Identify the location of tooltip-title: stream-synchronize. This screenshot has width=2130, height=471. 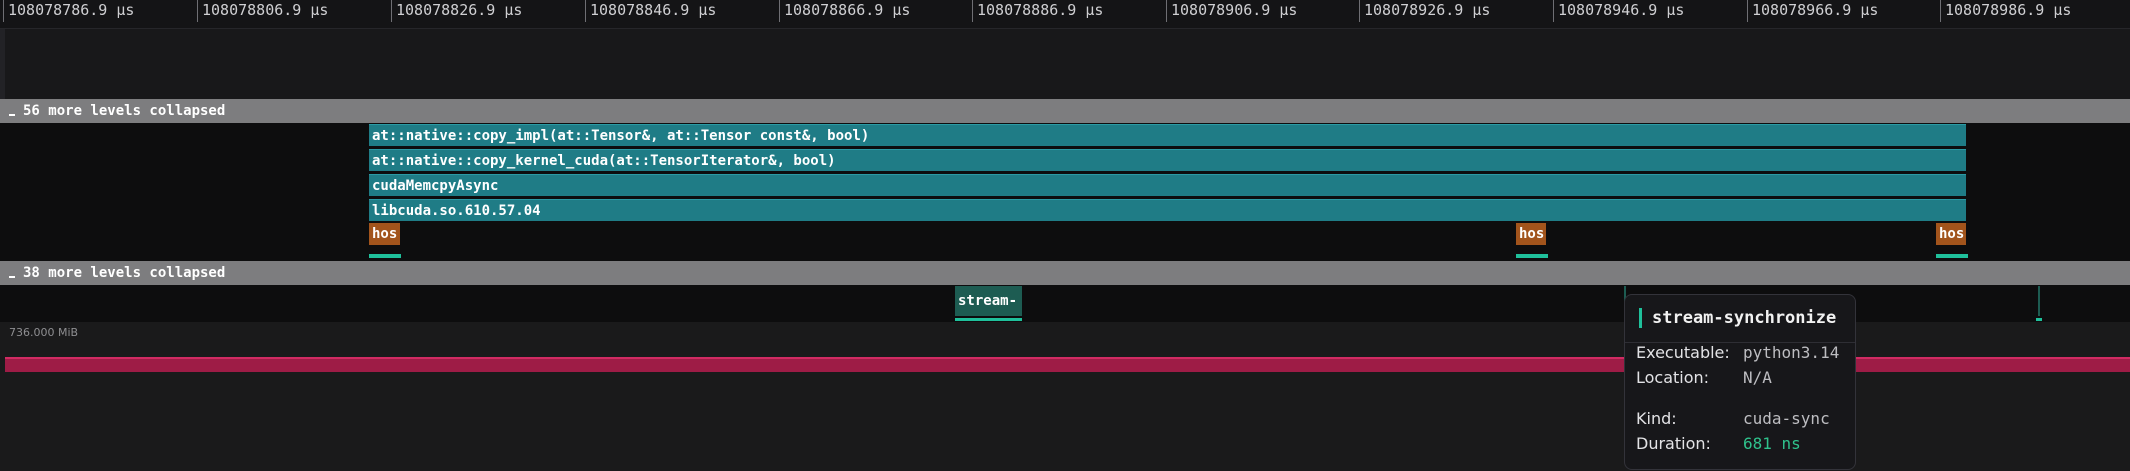
(1737, 318).